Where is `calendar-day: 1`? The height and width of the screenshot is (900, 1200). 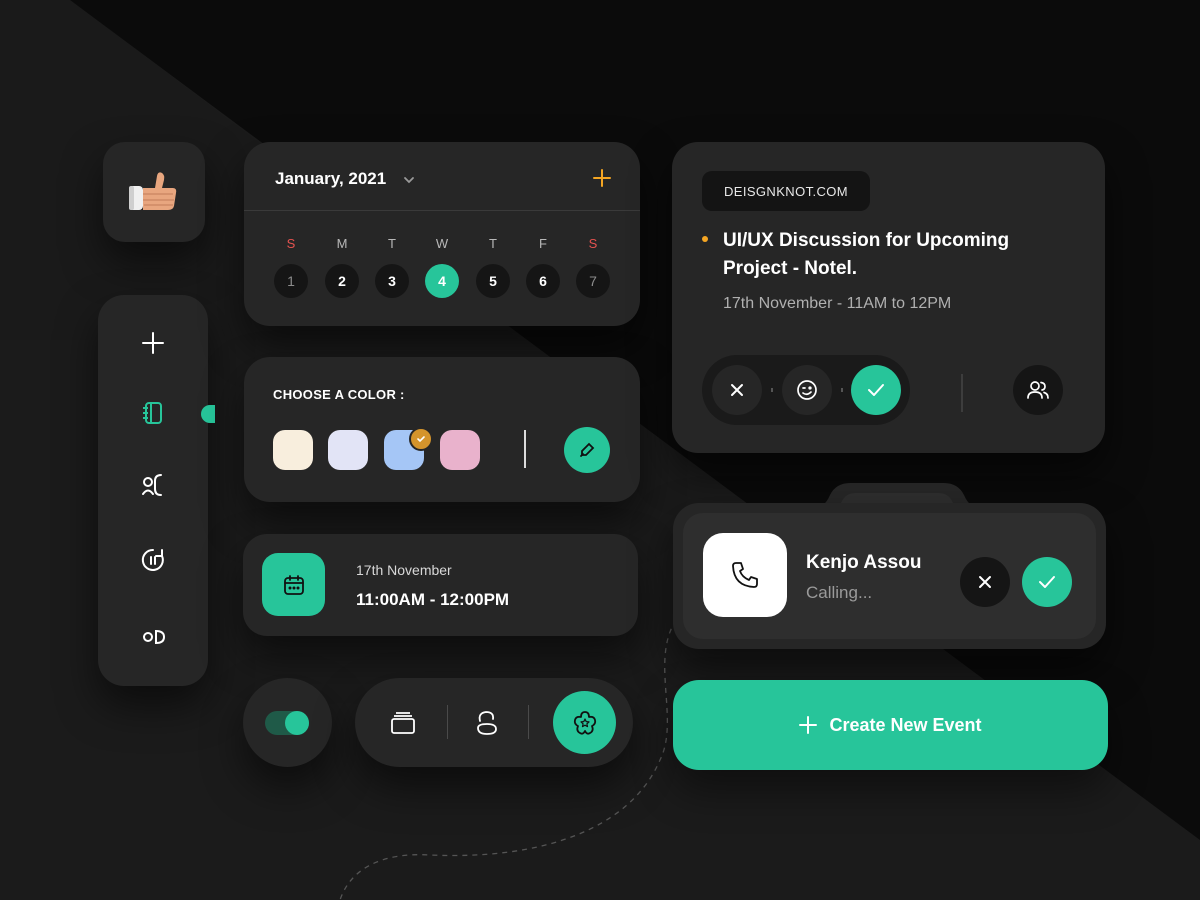
calendar-day: 1 is located at coordinates (291, 281).